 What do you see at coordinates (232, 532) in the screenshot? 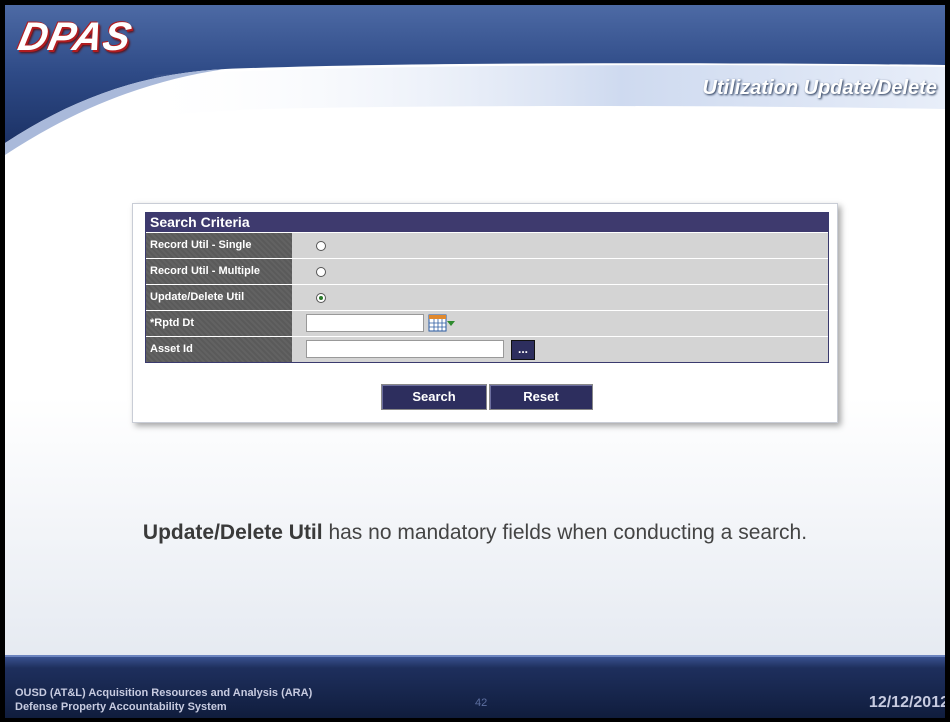
I see `statement-bold: Update/Delete Util` at bounding box center [232, 532].